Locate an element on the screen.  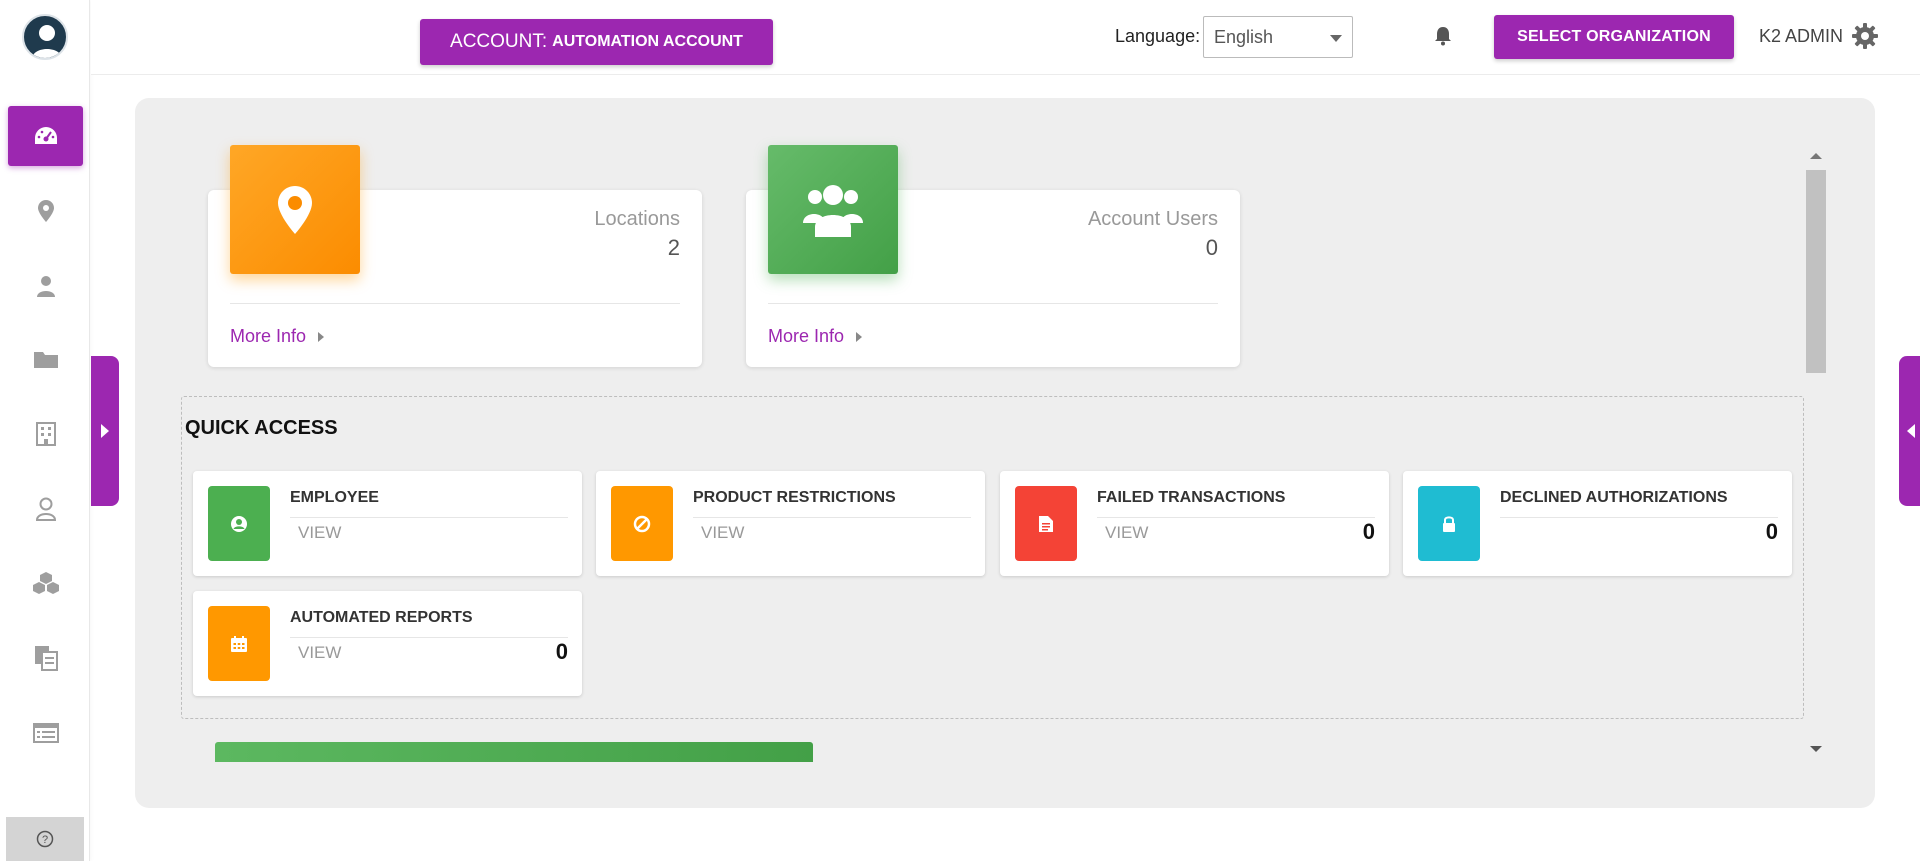
chevron-down-icon is located at coordinates (1336, 38).